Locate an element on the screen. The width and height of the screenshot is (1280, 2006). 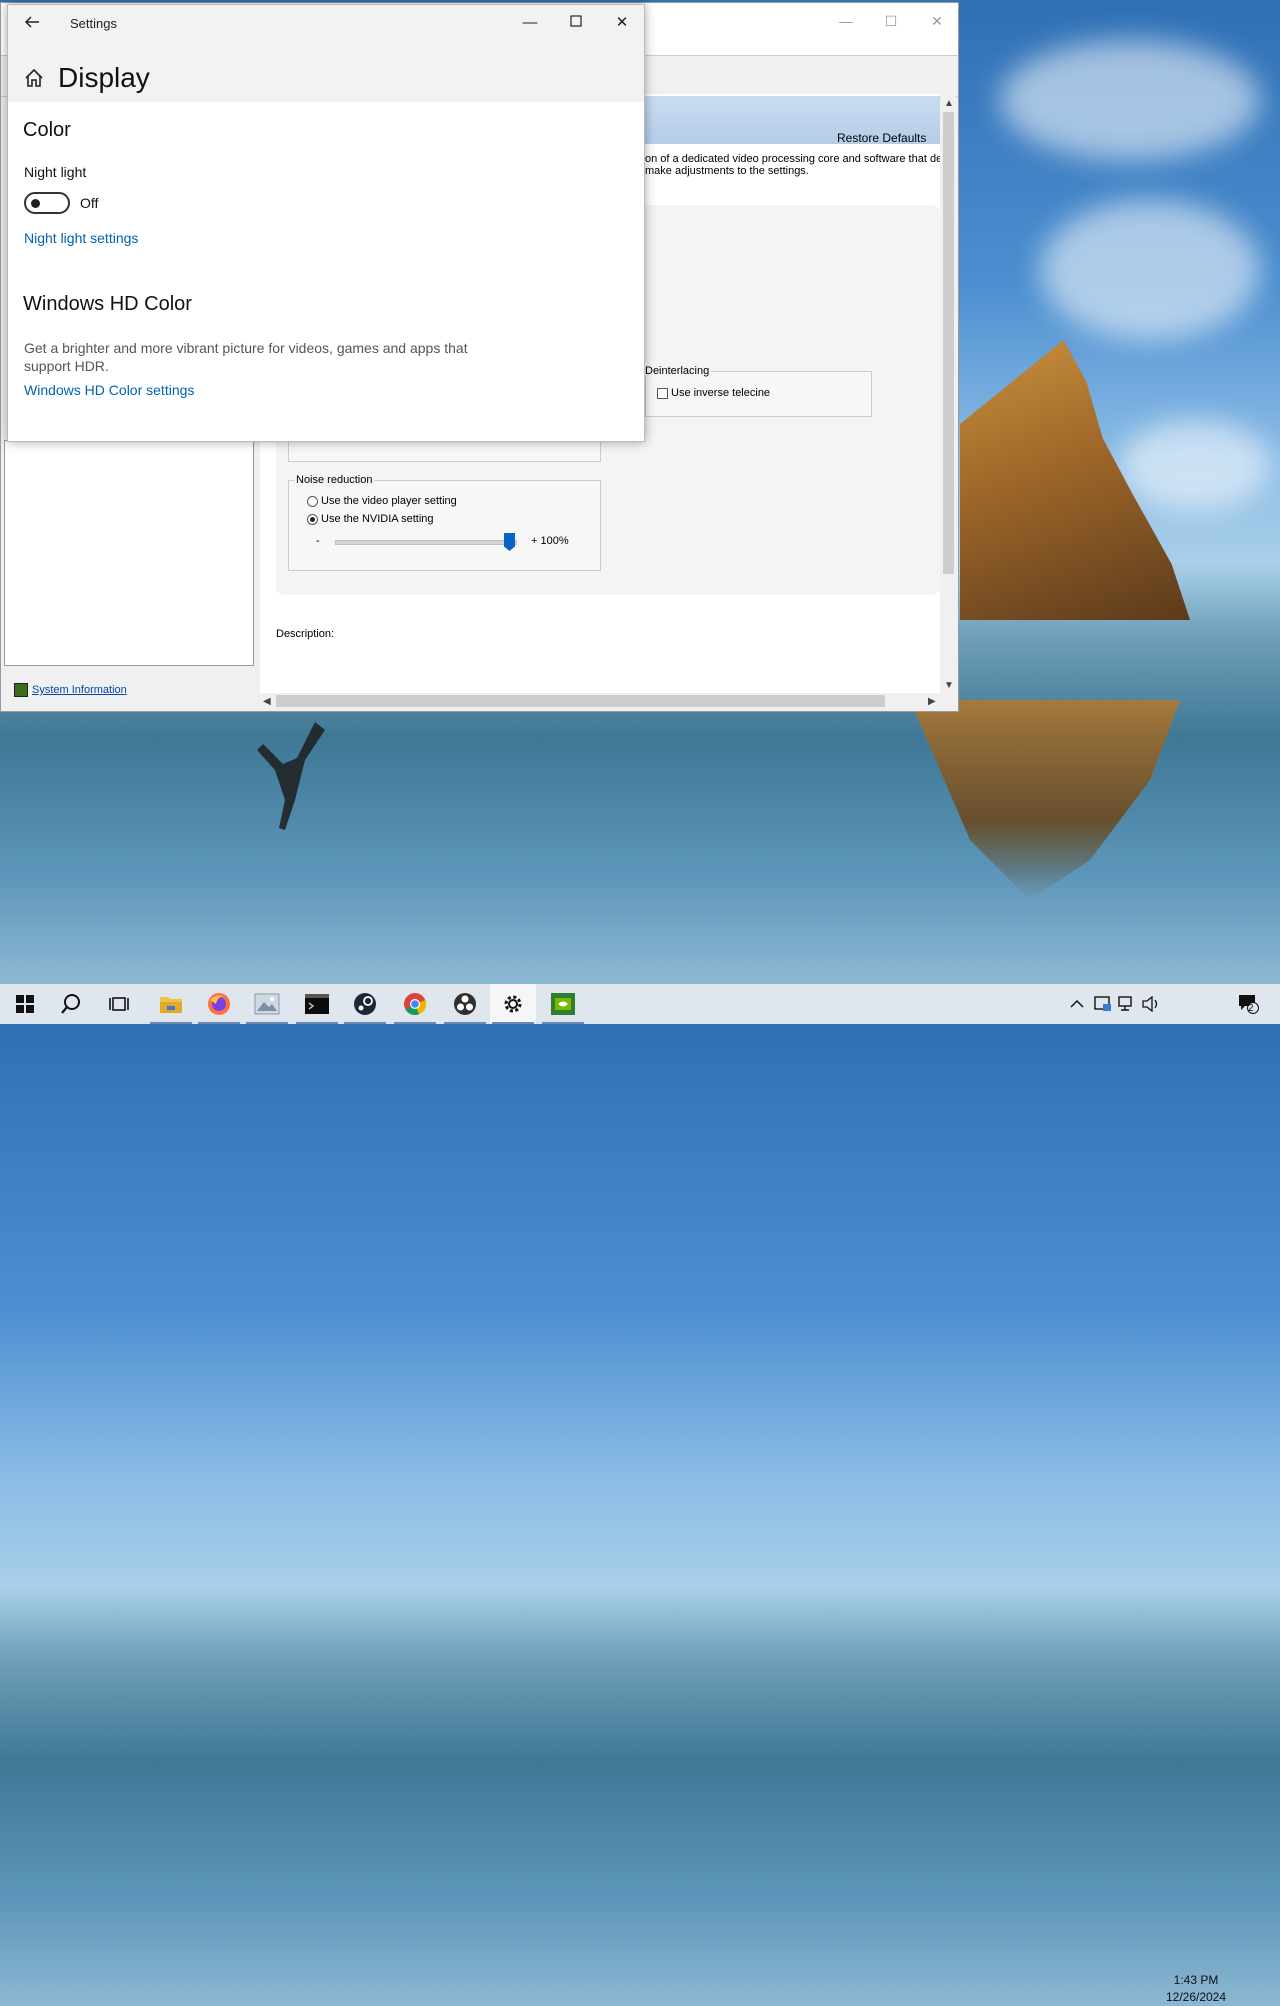
home-icon is located at coordinates (34, 78).